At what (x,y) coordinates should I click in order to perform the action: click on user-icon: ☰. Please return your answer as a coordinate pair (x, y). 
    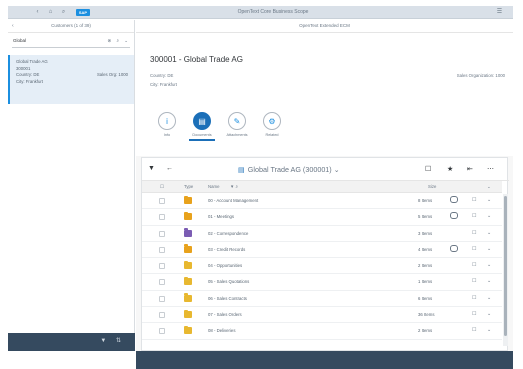
    Looking at the image, I should click on (499, 12).